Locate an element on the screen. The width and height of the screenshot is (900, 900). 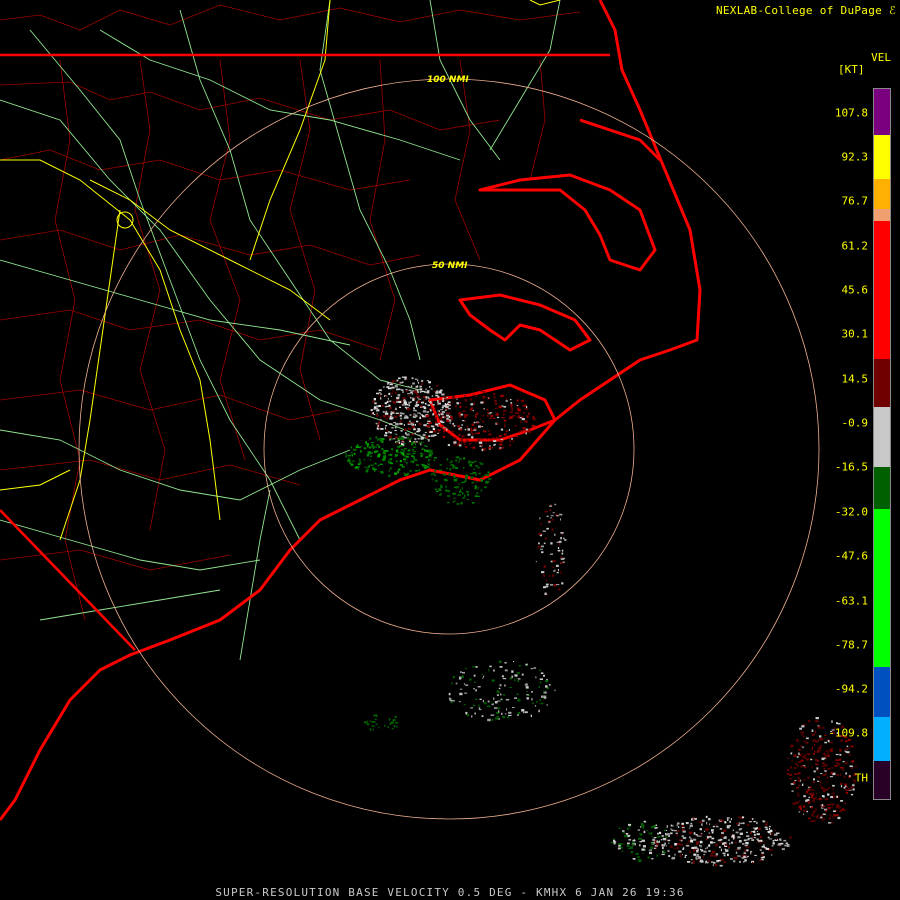
legend-label: -47.6 is located at coordinates (851, 556).